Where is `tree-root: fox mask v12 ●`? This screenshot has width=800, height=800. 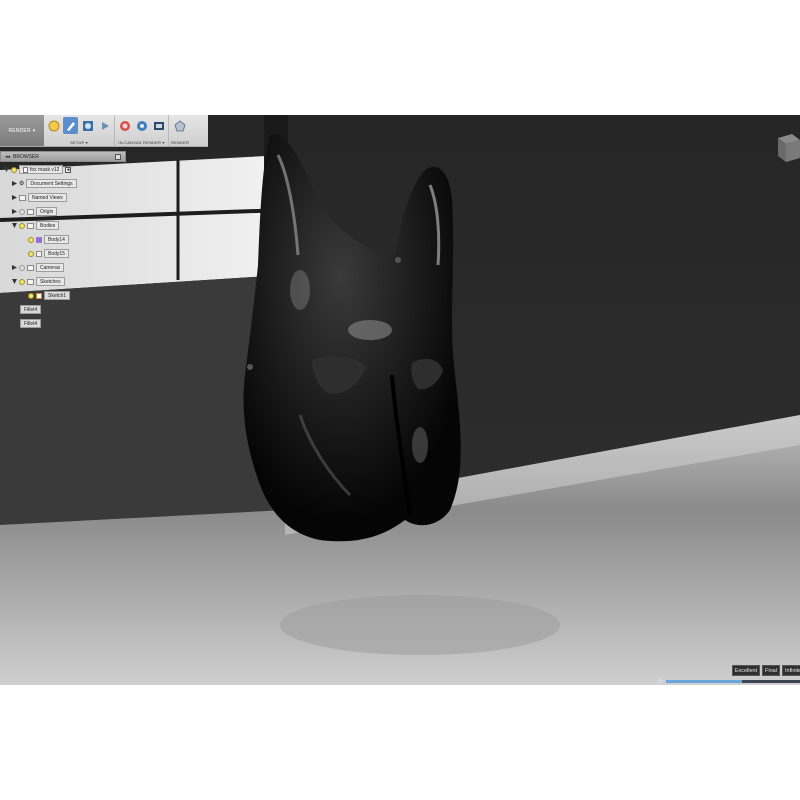
tree-root: fox mask v12 ● is located at coordinates (38, 169).